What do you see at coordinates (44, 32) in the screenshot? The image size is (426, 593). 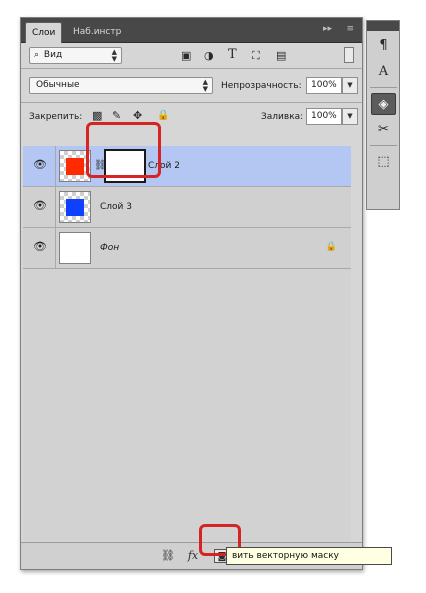 I see `tab-layers: Слои` at bounding box center [44, 32].